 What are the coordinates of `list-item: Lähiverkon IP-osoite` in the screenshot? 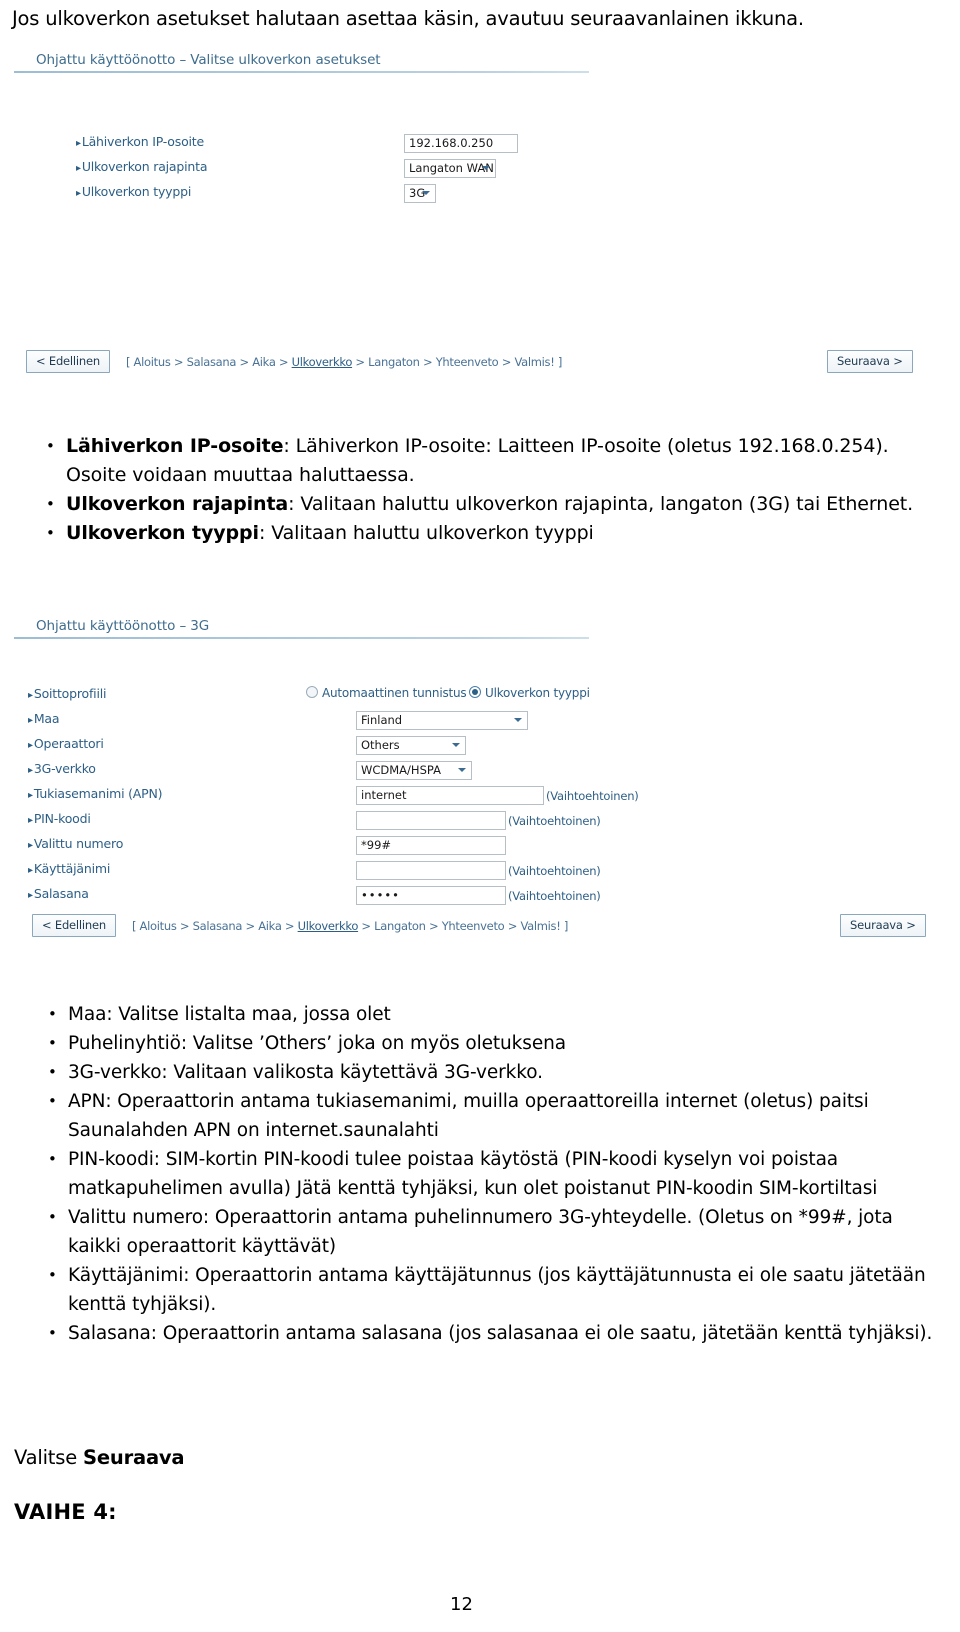 It's located at (490, 461).